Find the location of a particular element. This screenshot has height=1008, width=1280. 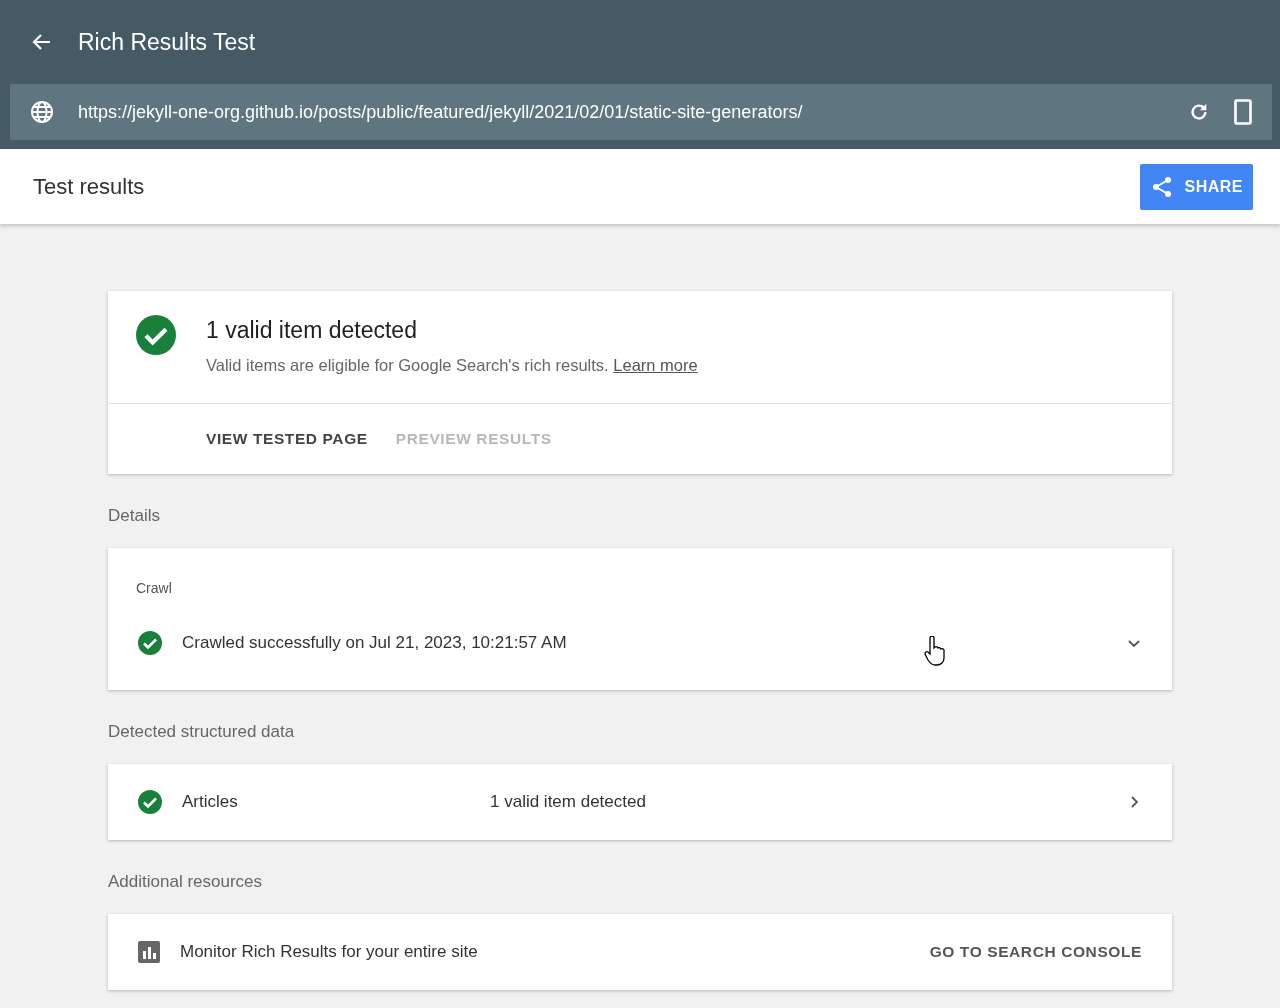

url-bar: https://jekyll-one-org.github.io/posts/public/featured/jekyll/2021/02/01/static-site-generators/ is located at coordinates (641, 112).